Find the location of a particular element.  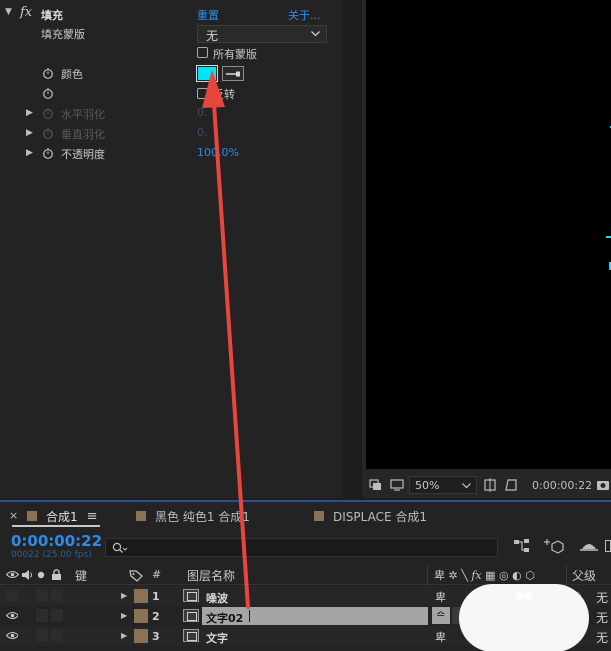

all-masks-row: 所有蒙版 is located at coordinates (171, 53).